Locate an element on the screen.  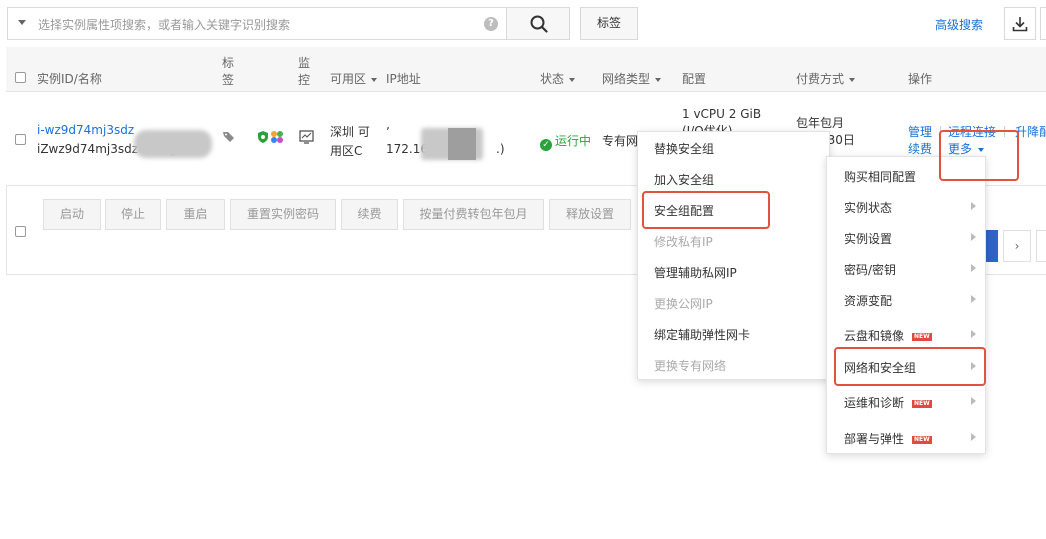
status-filter-caret-icon is located at coordinates (572, 79).